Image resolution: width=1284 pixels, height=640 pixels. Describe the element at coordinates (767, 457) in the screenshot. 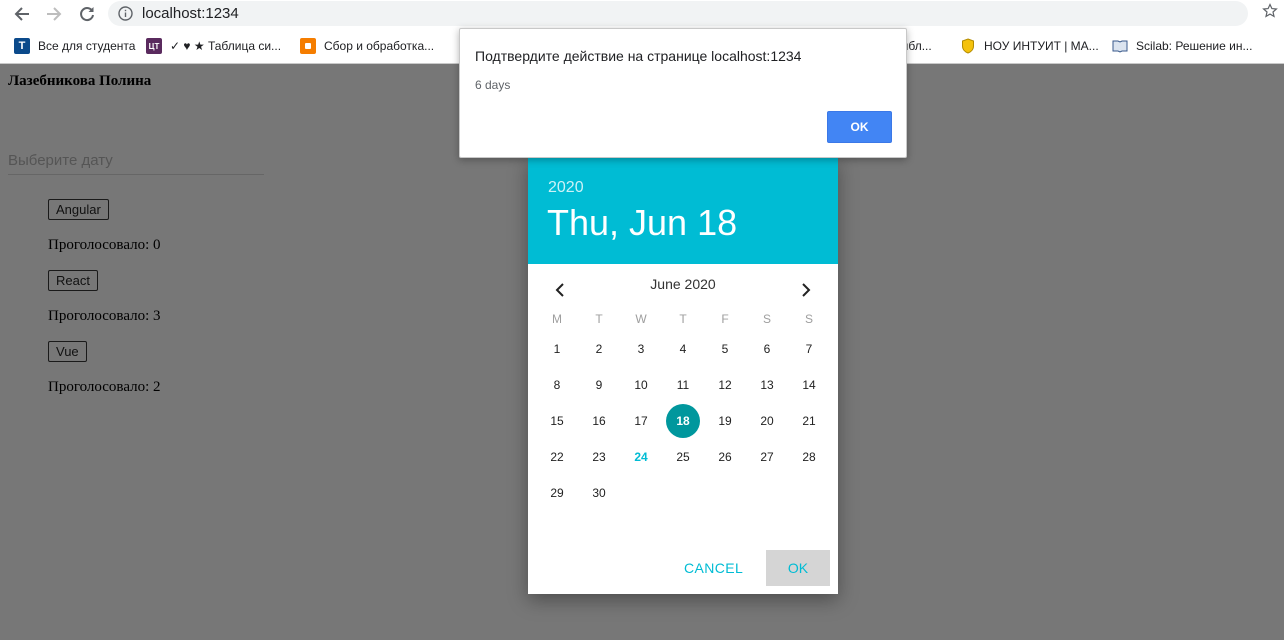

I see `calendar-day: 27` at that location.